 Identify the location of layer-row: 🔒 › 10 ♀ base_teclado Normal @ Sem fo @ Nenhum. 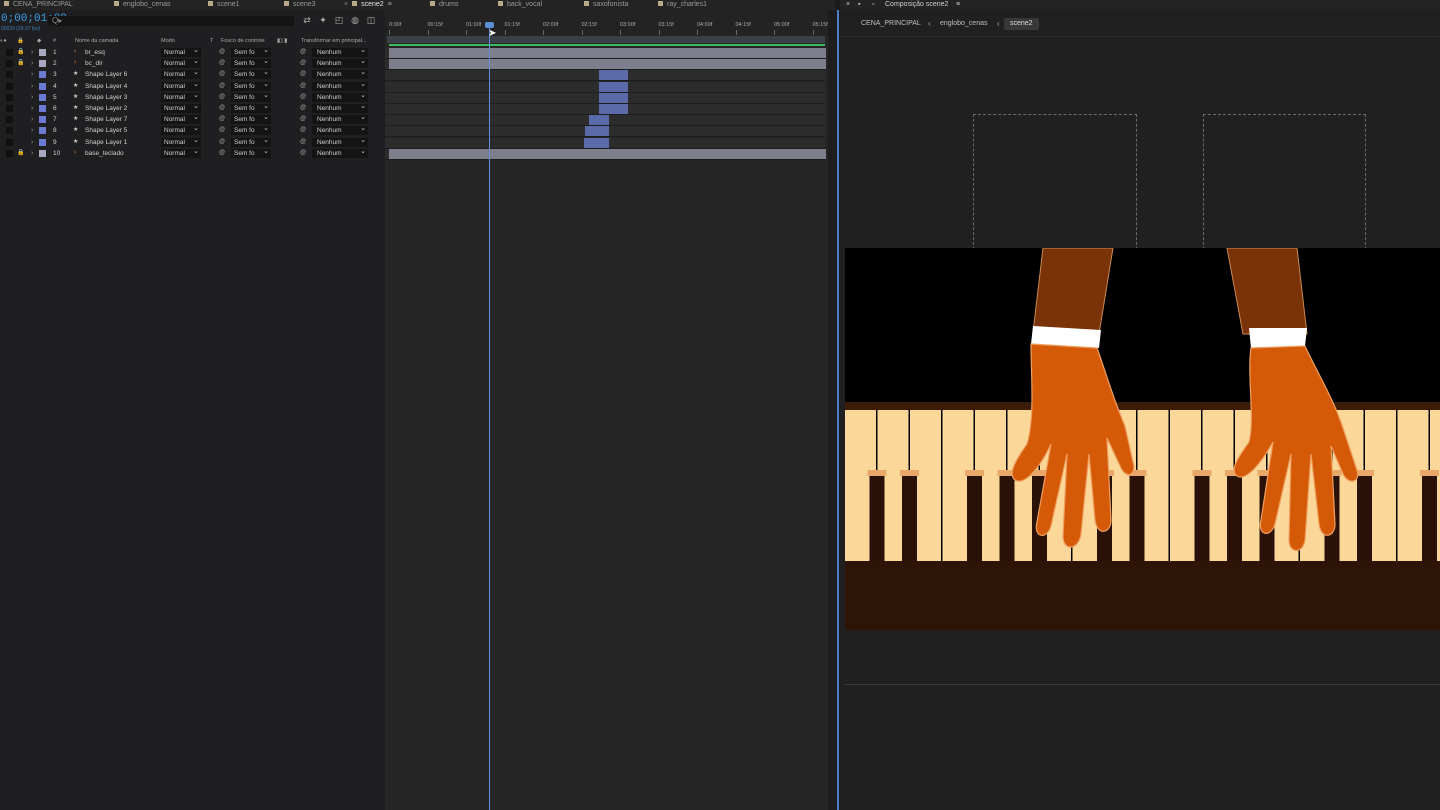
(192, 153).